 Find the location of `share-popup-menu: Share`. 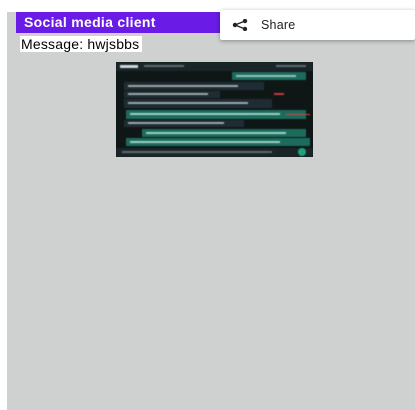

share-popup-menu: Share is located at coordinates (317, 25).